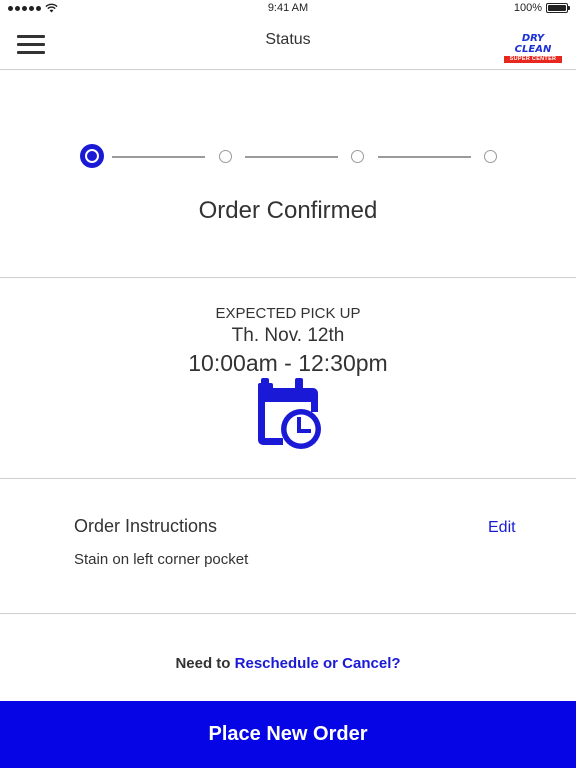  I want to click on edit-instructions-link: Edit, so click(502, 528).